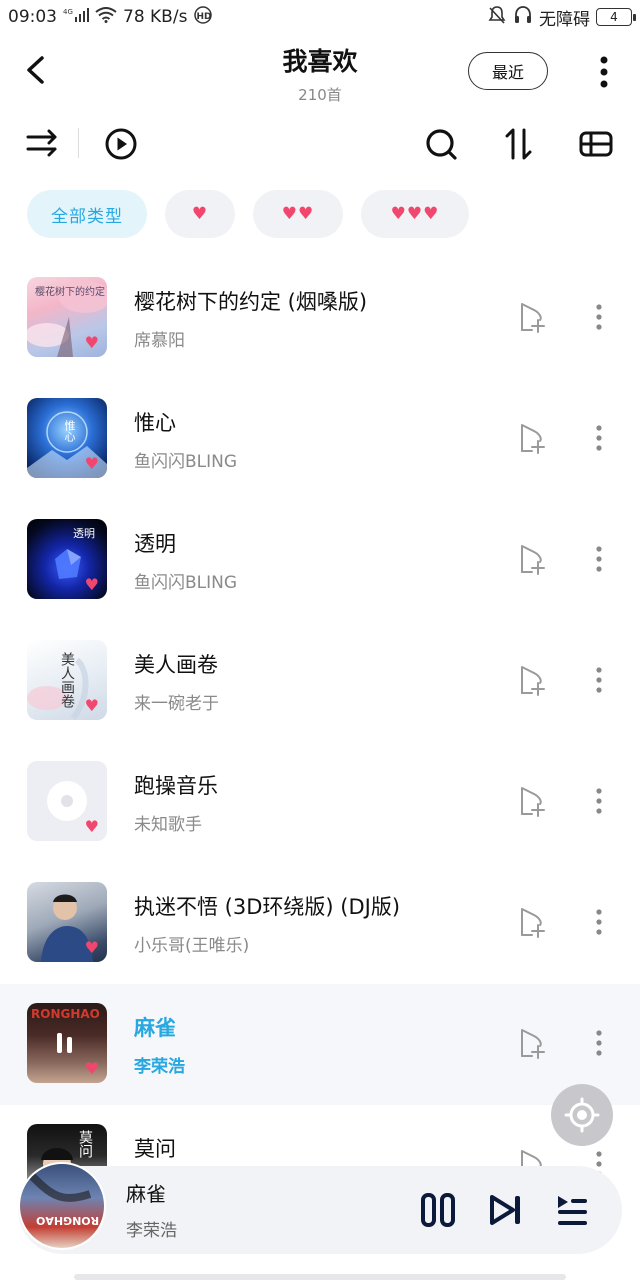  What do you see at coordinates (438, 1210) in the screenshot?
I see `pause-icon` at bounding box center [438, 1210].